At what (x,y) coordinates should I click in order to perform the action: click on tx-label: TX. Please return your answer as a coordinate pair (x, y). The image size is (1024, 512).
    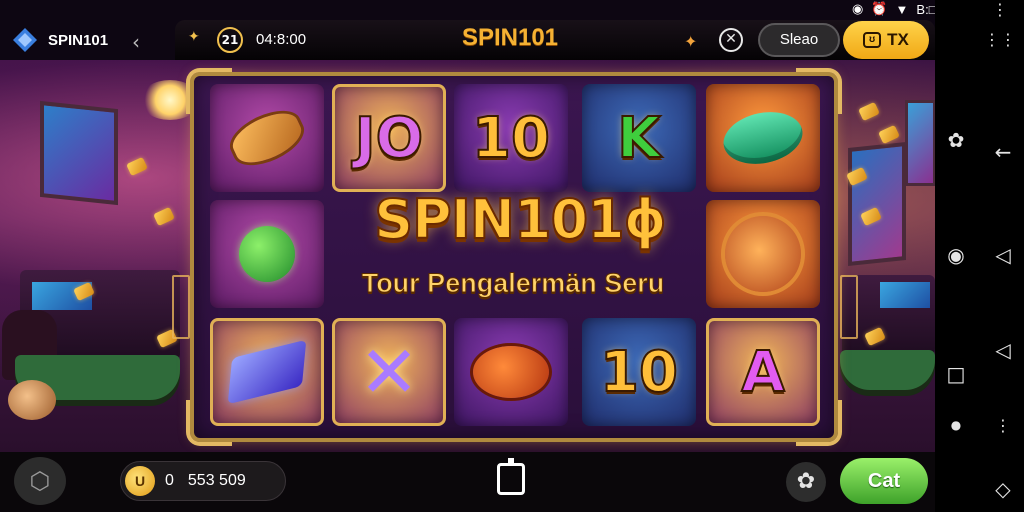
    Looking at the image, I should click on (898, 39).